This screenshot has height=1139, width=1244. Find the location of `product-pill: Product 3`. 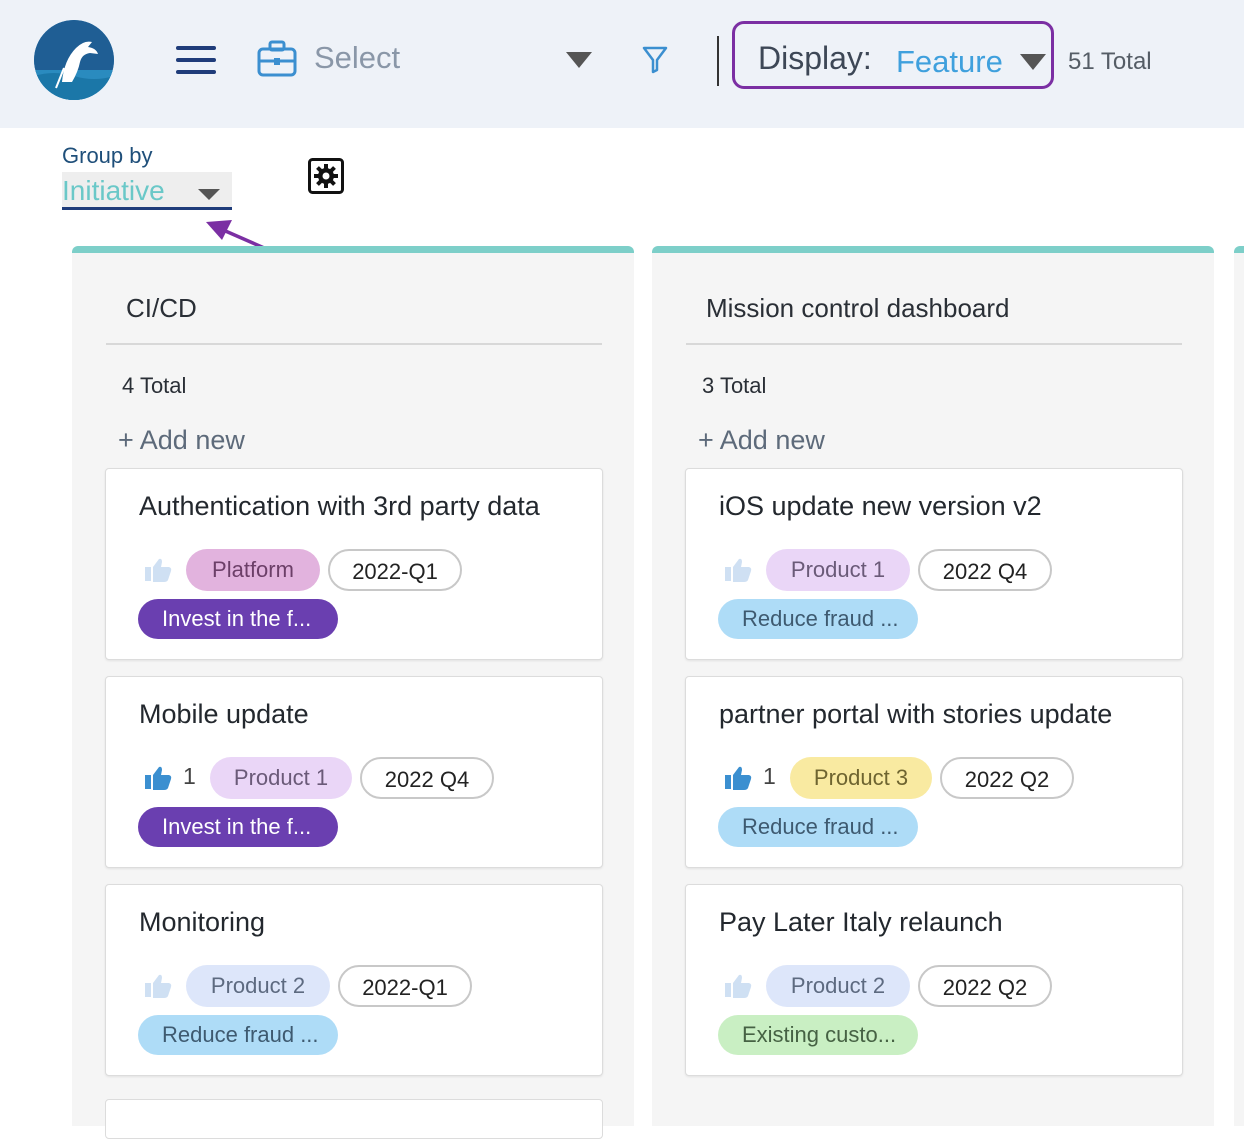

product-pill: Product 3 is located at coordinates (861, 778).